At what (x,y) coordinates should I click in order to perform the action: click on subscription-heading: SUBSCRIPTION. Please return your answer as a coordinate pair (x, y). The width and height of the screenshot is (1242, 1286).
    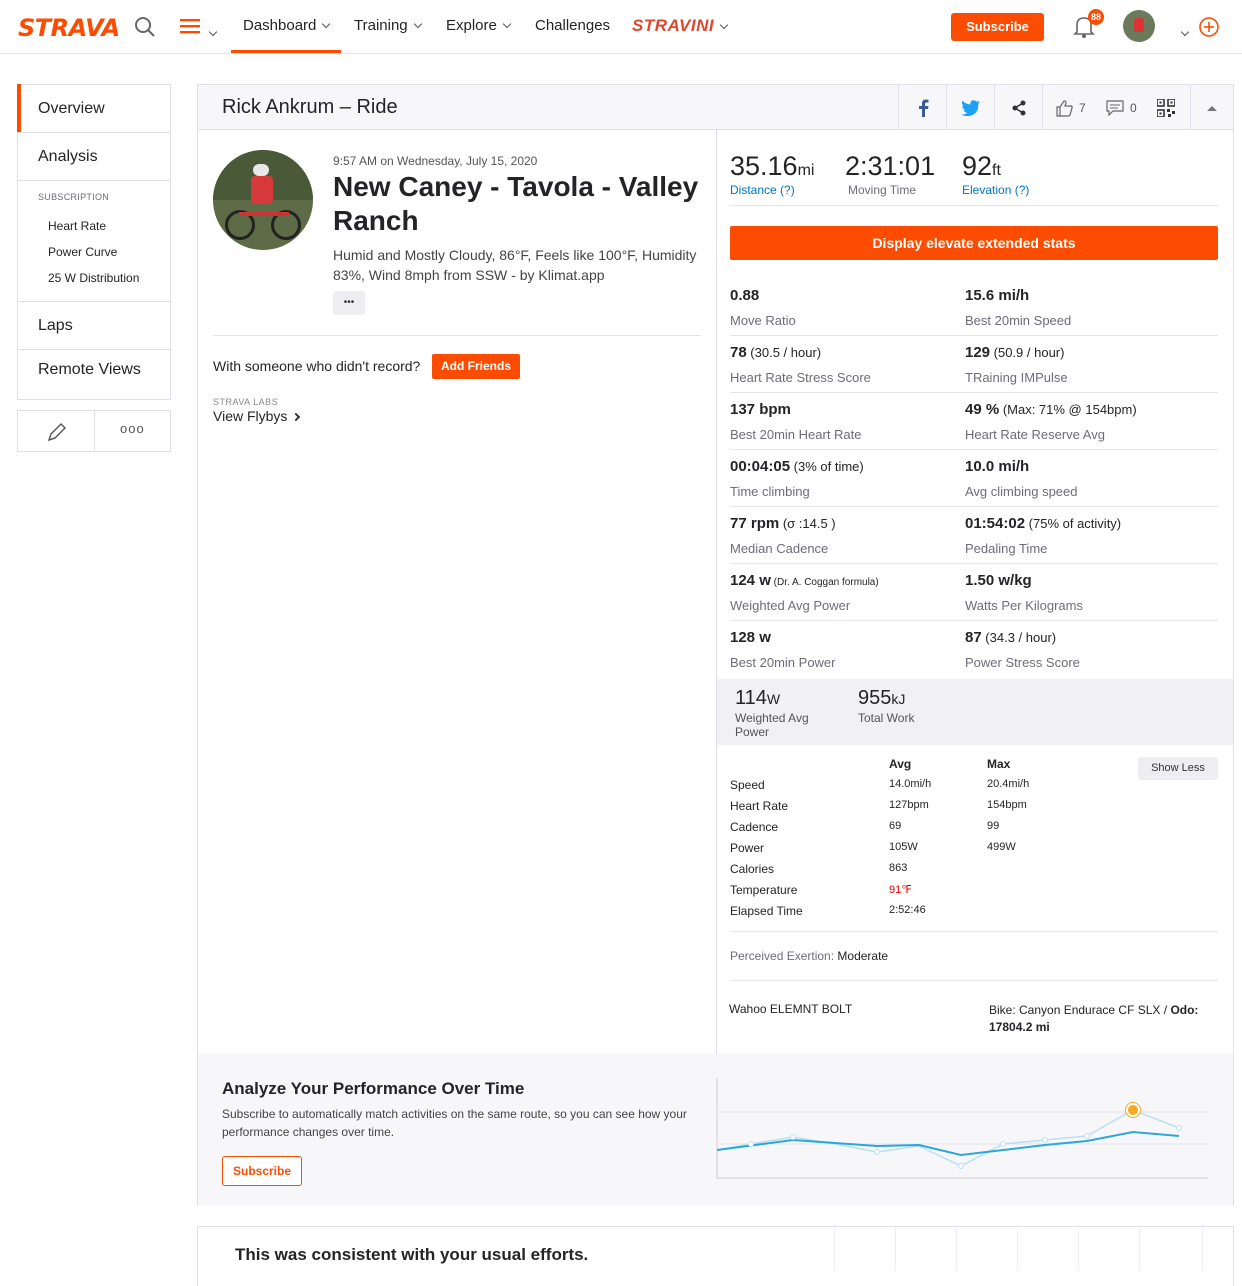
    Looking at the image, I should click on (74, 197).